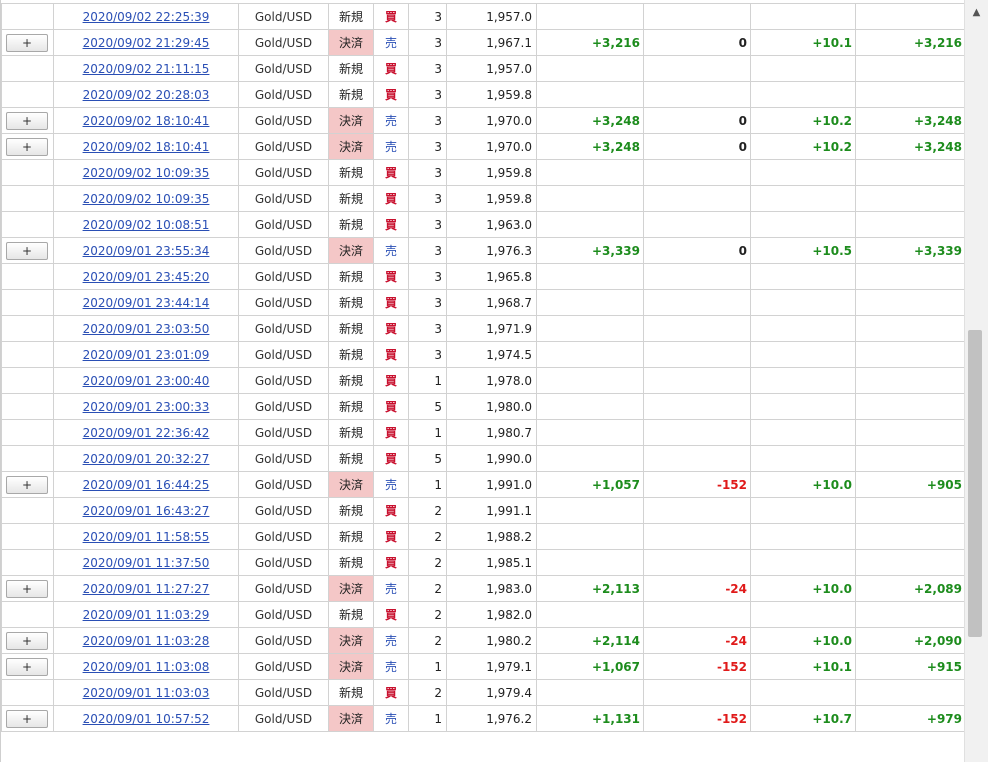  I want to click on trade-time-link: 2020/09/01 23:00:40, so click(146, 381).